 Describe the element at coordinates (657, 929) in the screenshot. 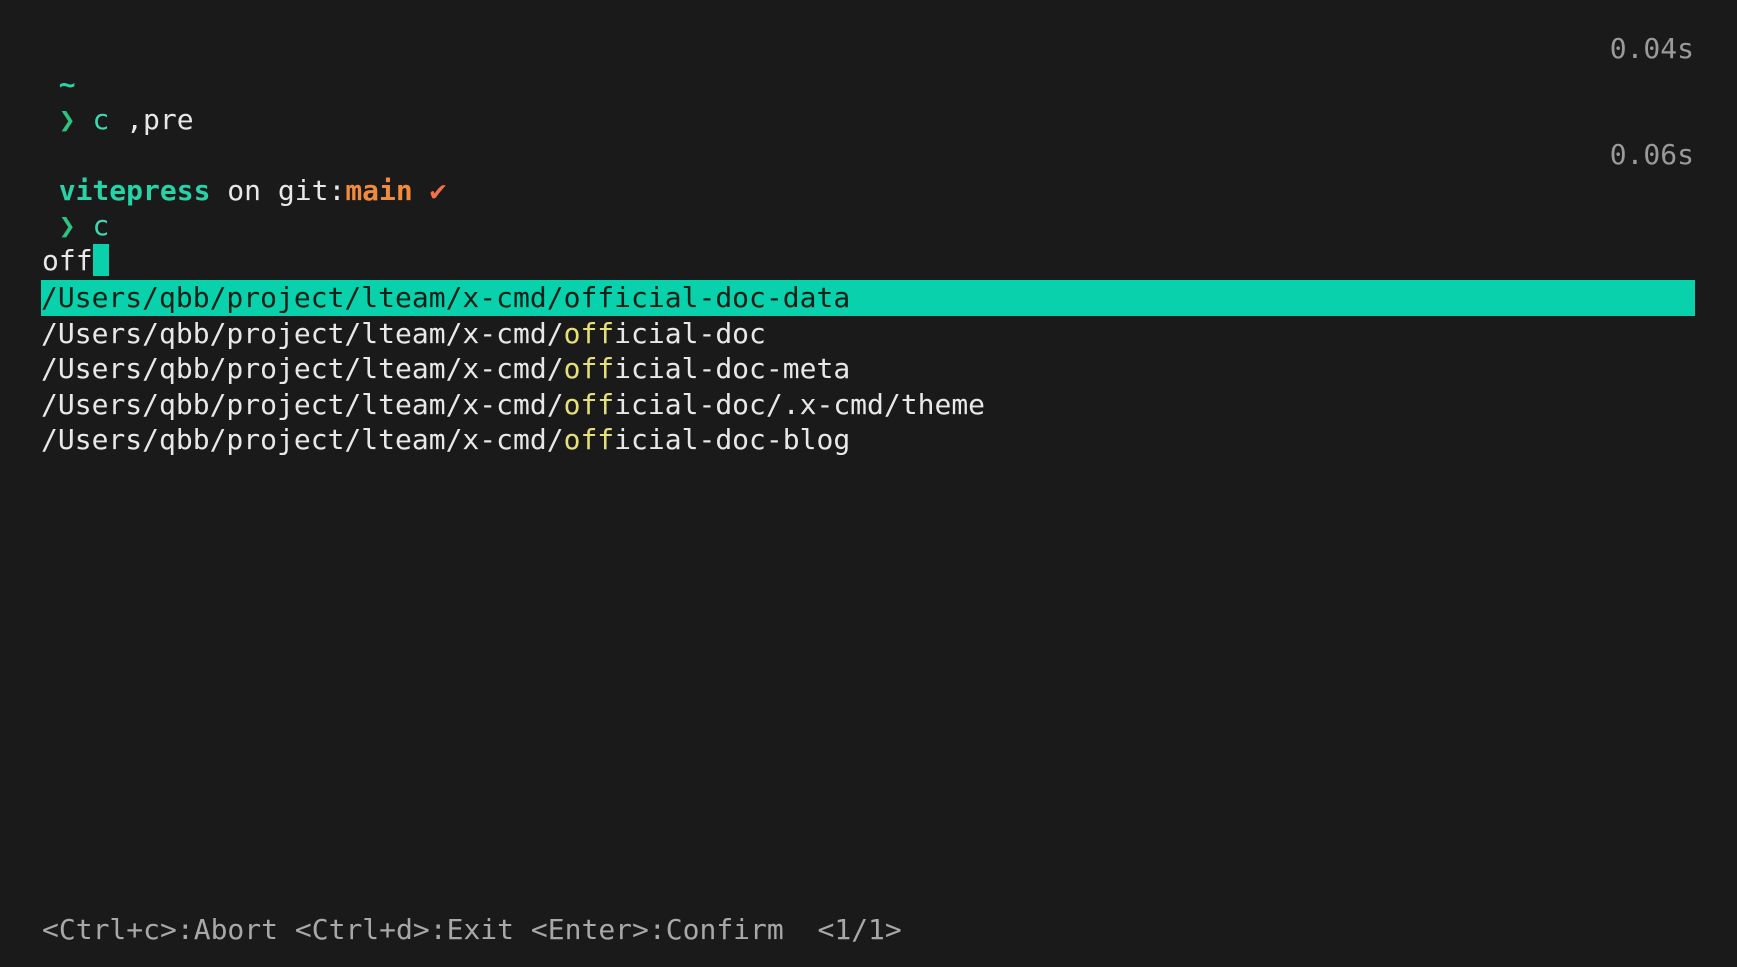

I see `confirm-hint: <Enter>:Confirm` at that location.